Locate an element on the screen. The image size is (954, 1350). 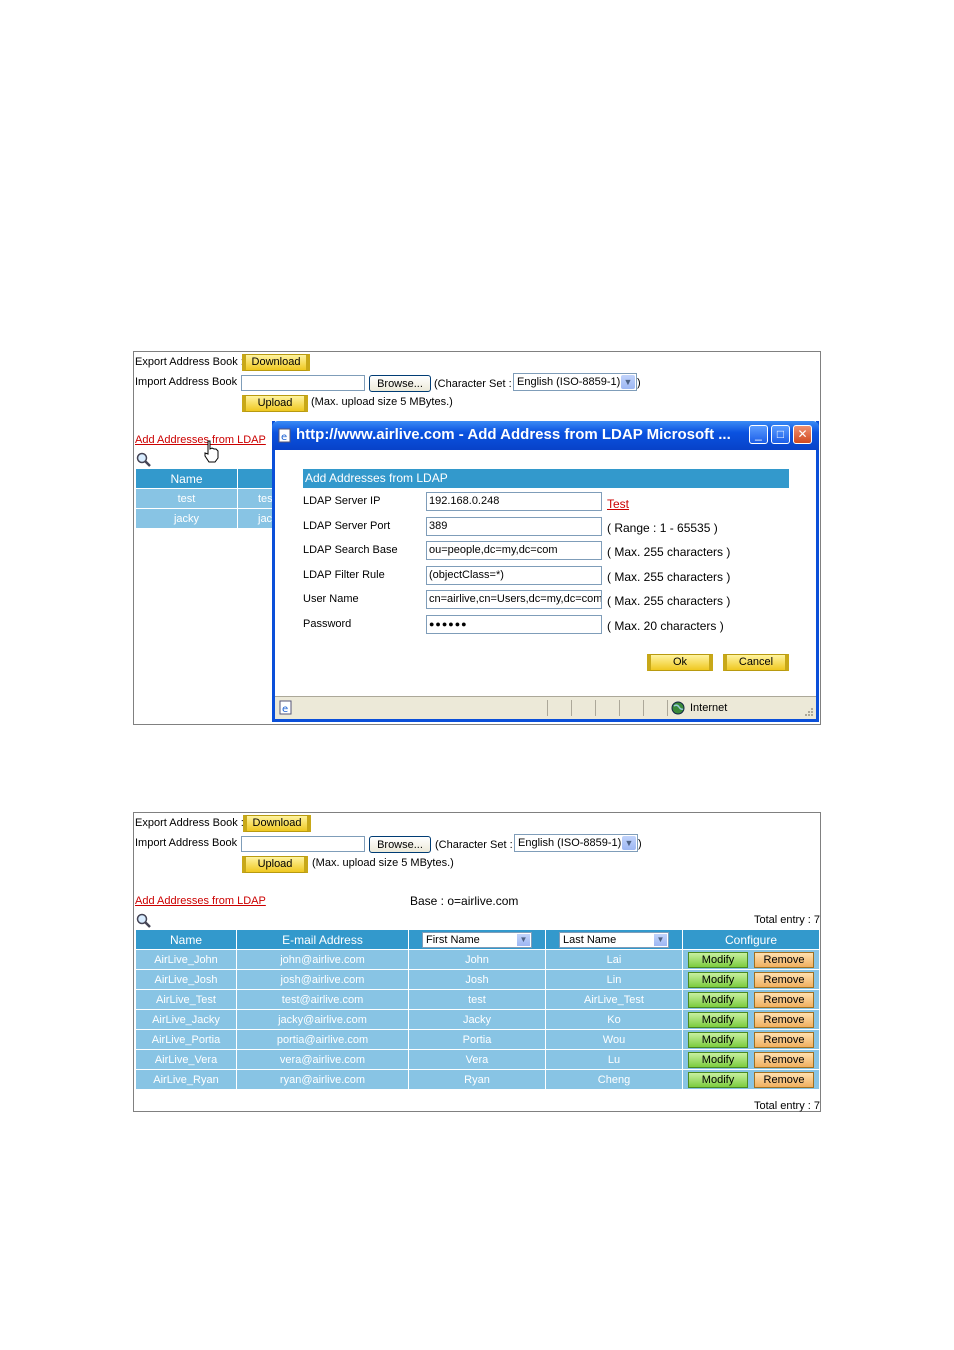
password-hint: ( Max. 20 characters ) is located at coordinates (665, 626).